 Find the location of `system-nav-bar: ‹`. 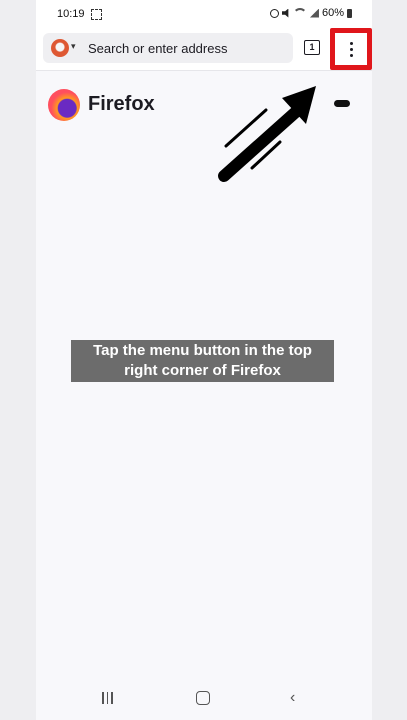

system-nav-bar: ‹ is located at coordinates (204, 700).